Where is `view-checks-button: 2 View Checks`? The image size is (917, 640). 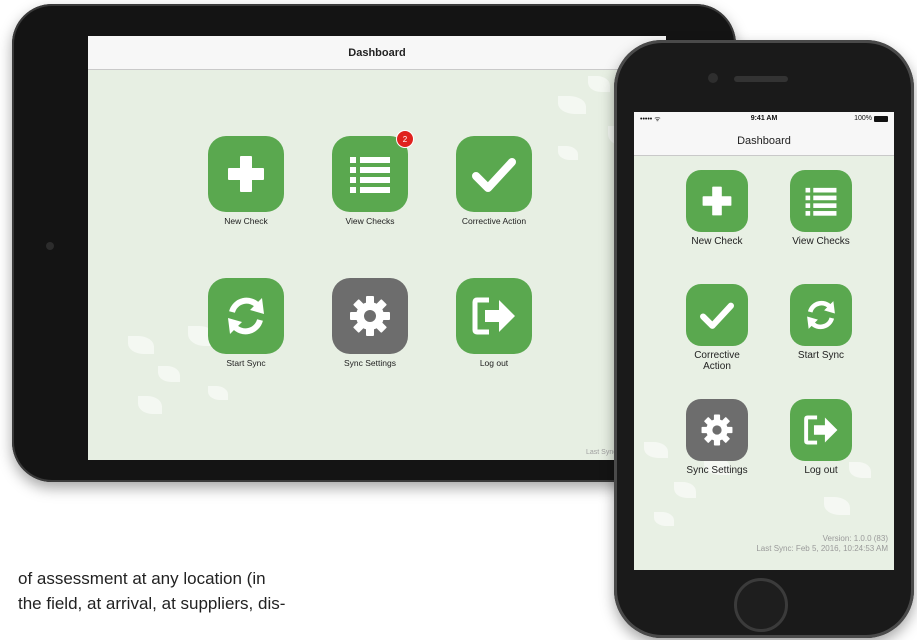
view-checks-button: 2 View Checks is located at coordinates (373, 178).